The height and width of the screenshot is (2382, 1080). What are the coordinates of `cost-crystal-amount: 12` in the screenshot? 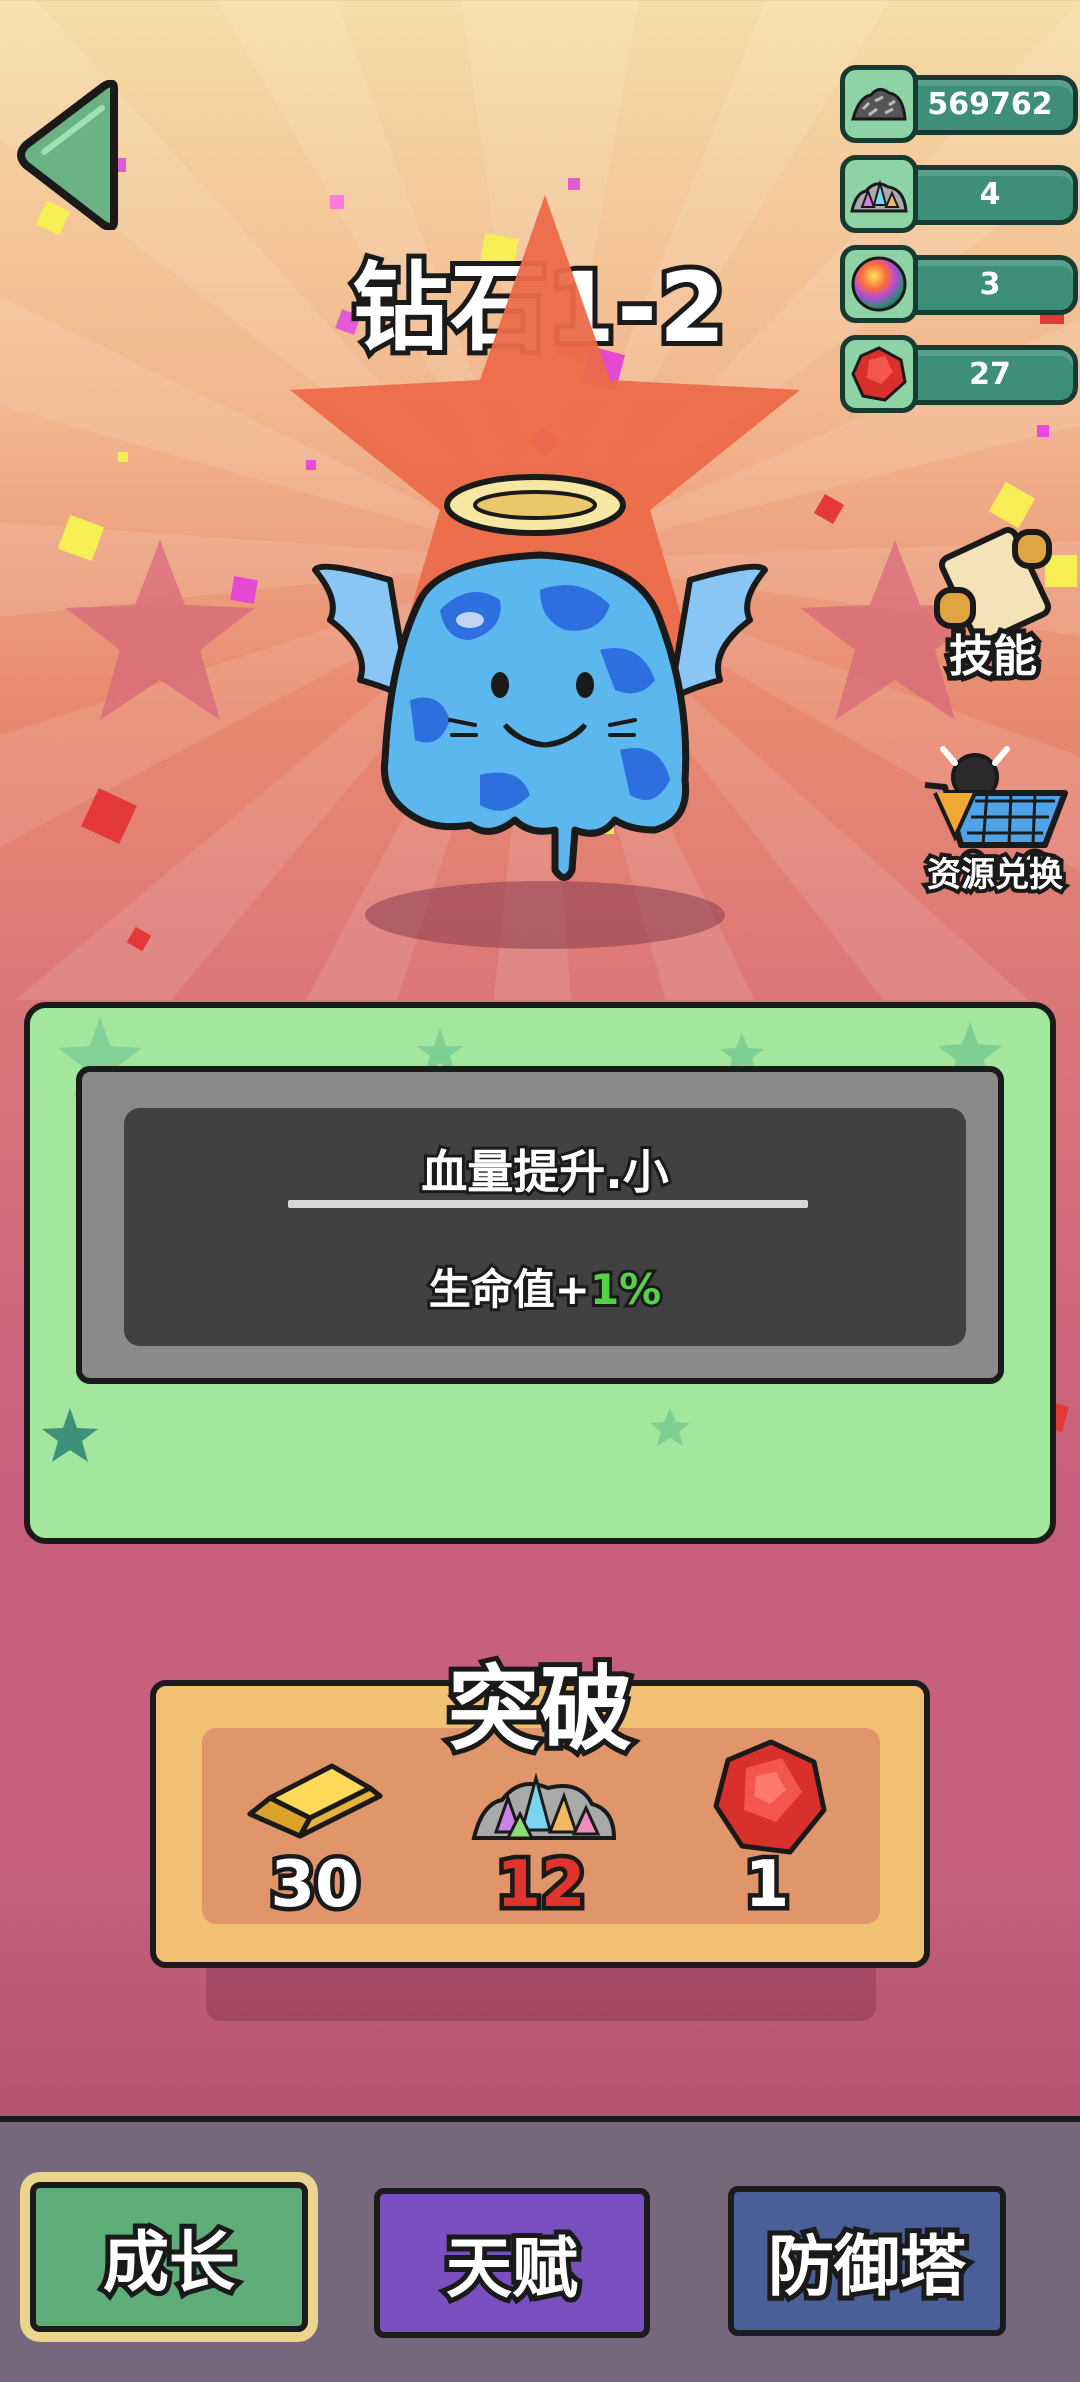 It's located at (541, 1885).